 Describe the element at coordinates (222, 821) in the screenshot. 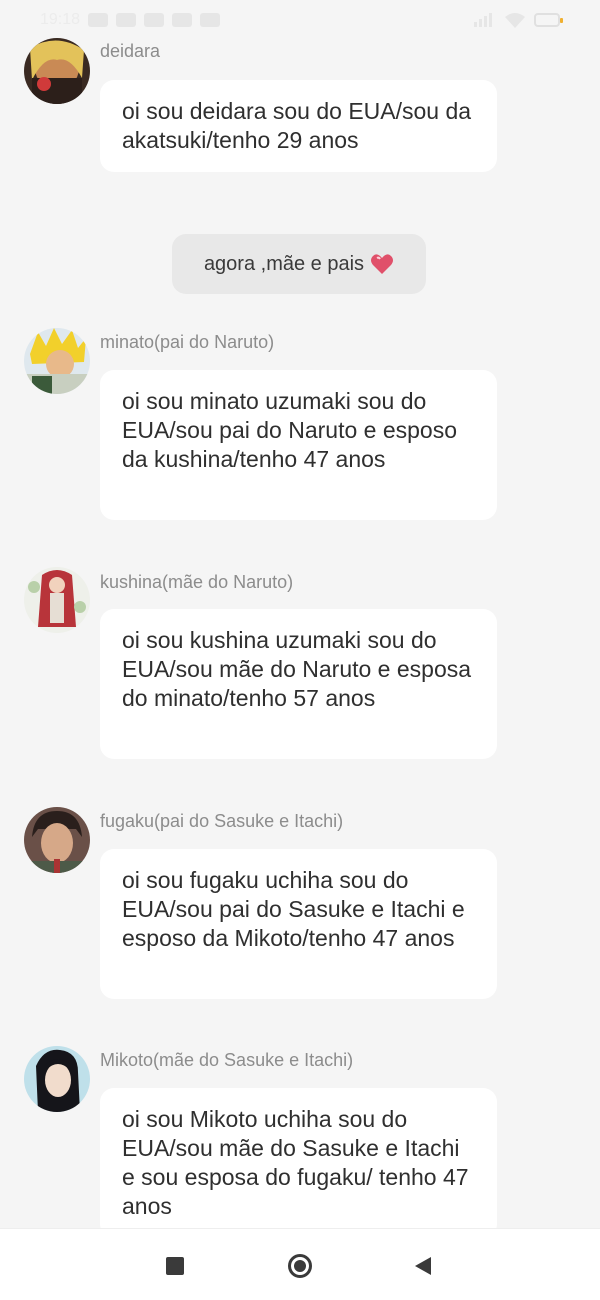

I see `username: fugaku(pai do Sasuke e Itachi)` at that location.